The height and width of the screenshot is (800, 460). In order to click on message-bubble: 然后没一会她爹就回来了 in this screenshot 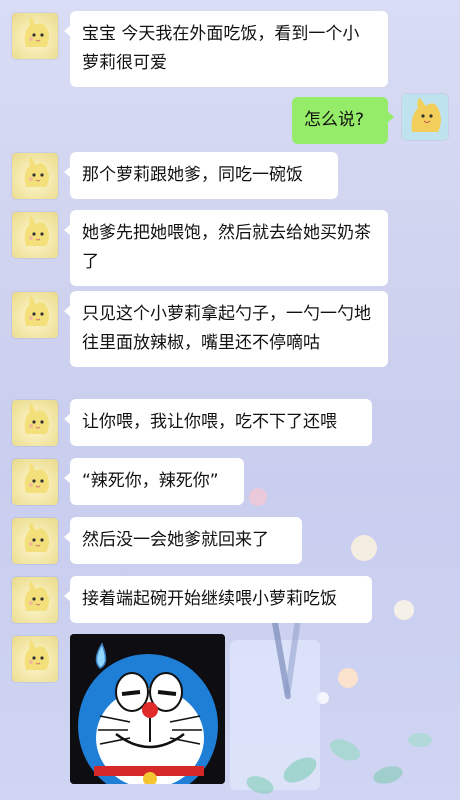, I will do `click(183, 540)`.